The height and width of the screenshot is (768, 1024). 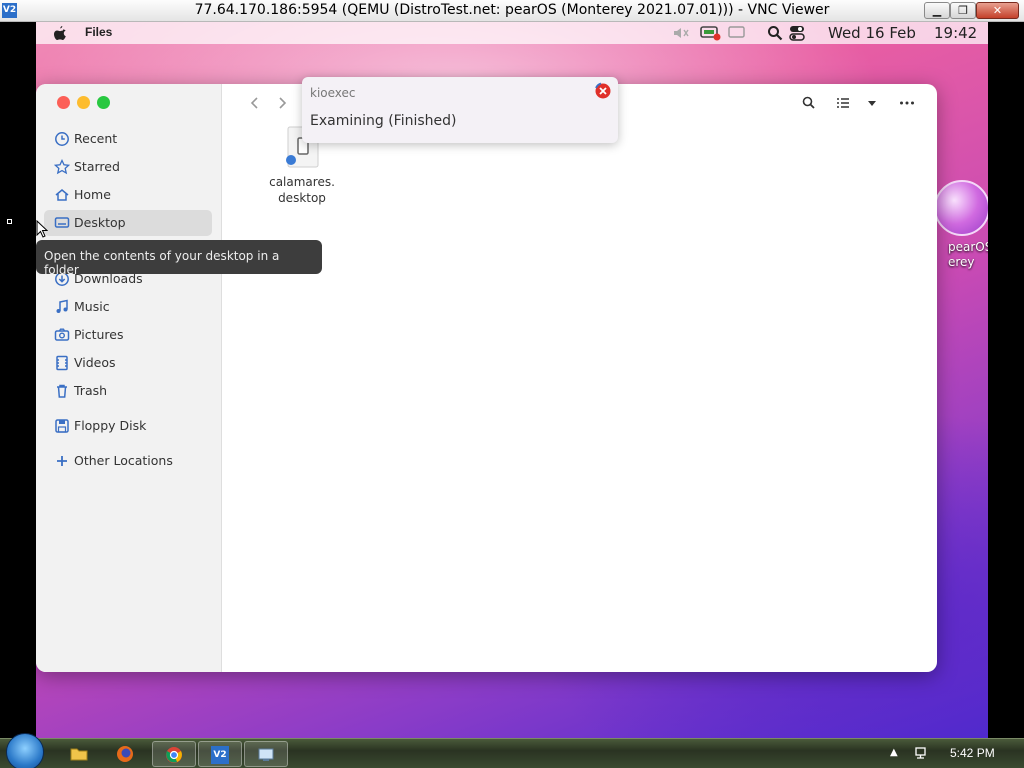 What do you see at coordinates (282, 103) in the screenshot?
I see `forward-button` at bounding box center [282, 103].